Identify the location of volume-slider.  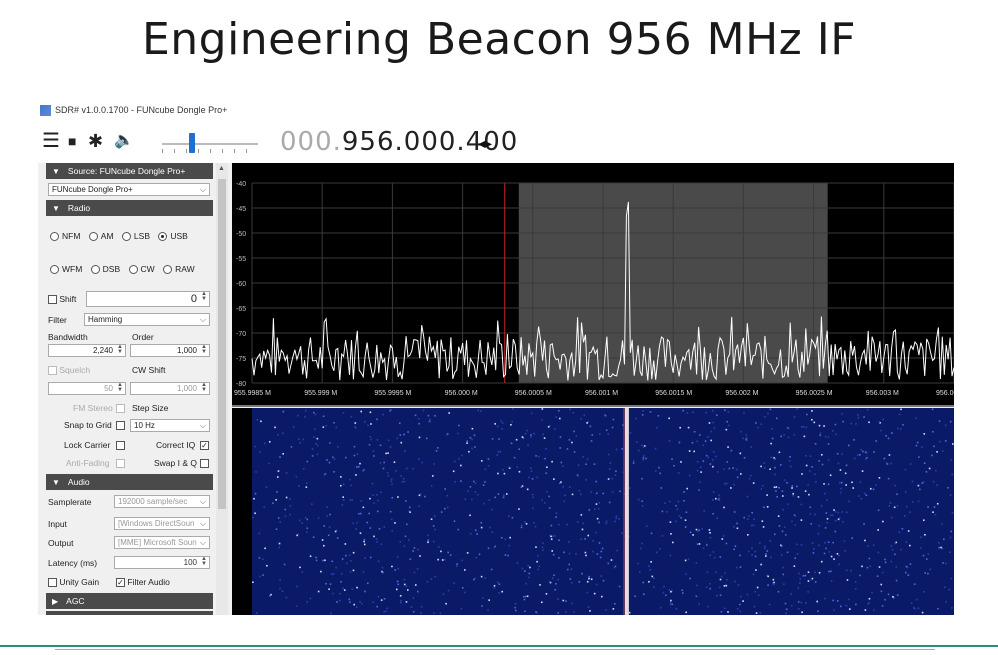
(192, 143).